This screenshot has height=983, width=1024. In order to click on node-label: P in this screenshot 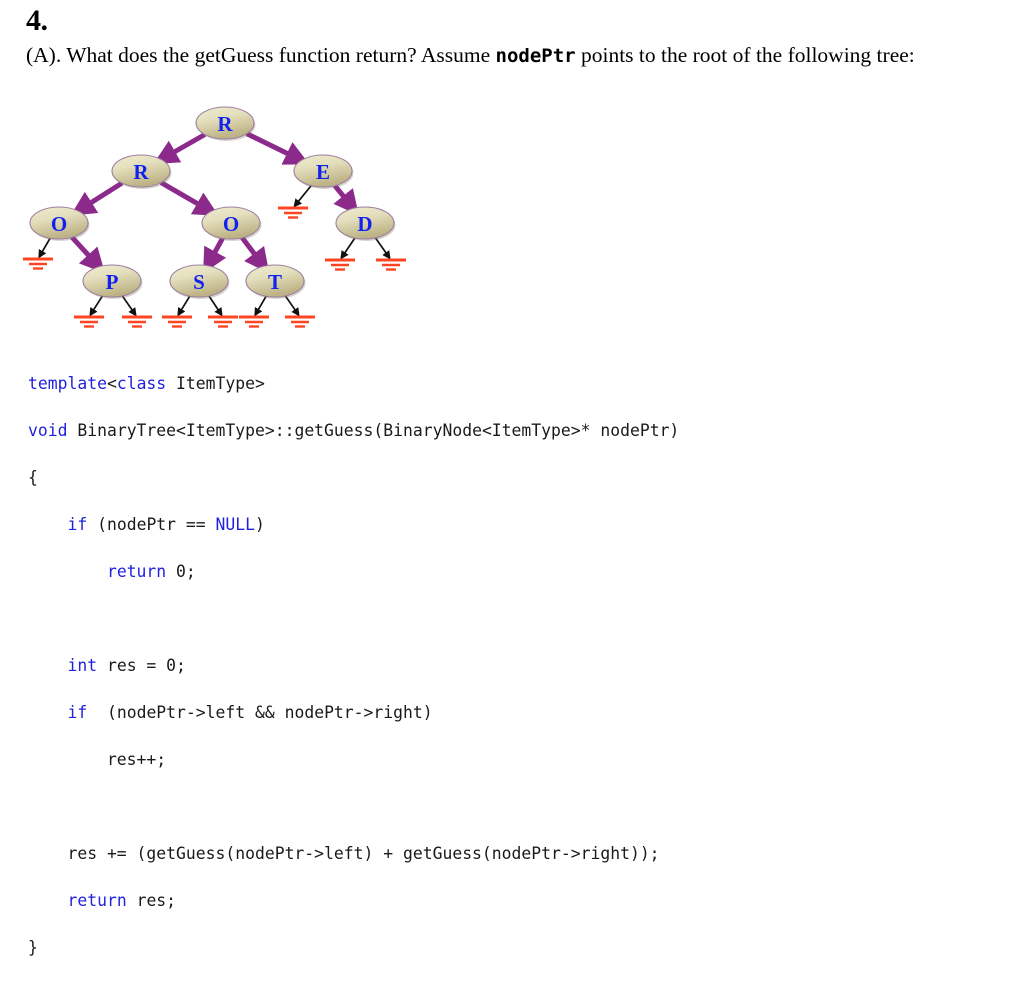, I will do `click(112, 282)`.